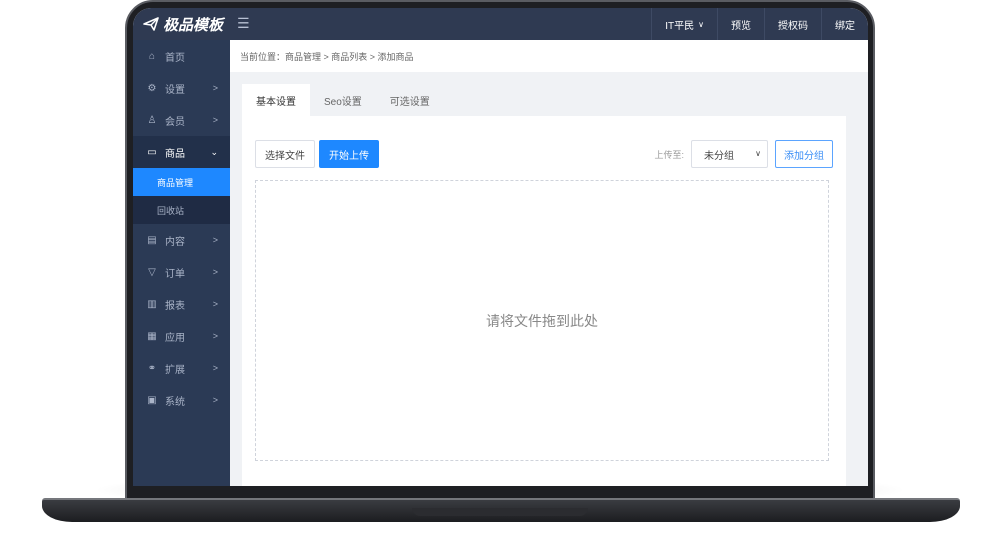 The height and width of the screenshot is (539, 1000). What do you see at coordinates (152, 400) in the screenshot?
I see `system-icon: ▣` at bounding box center [152, 400].